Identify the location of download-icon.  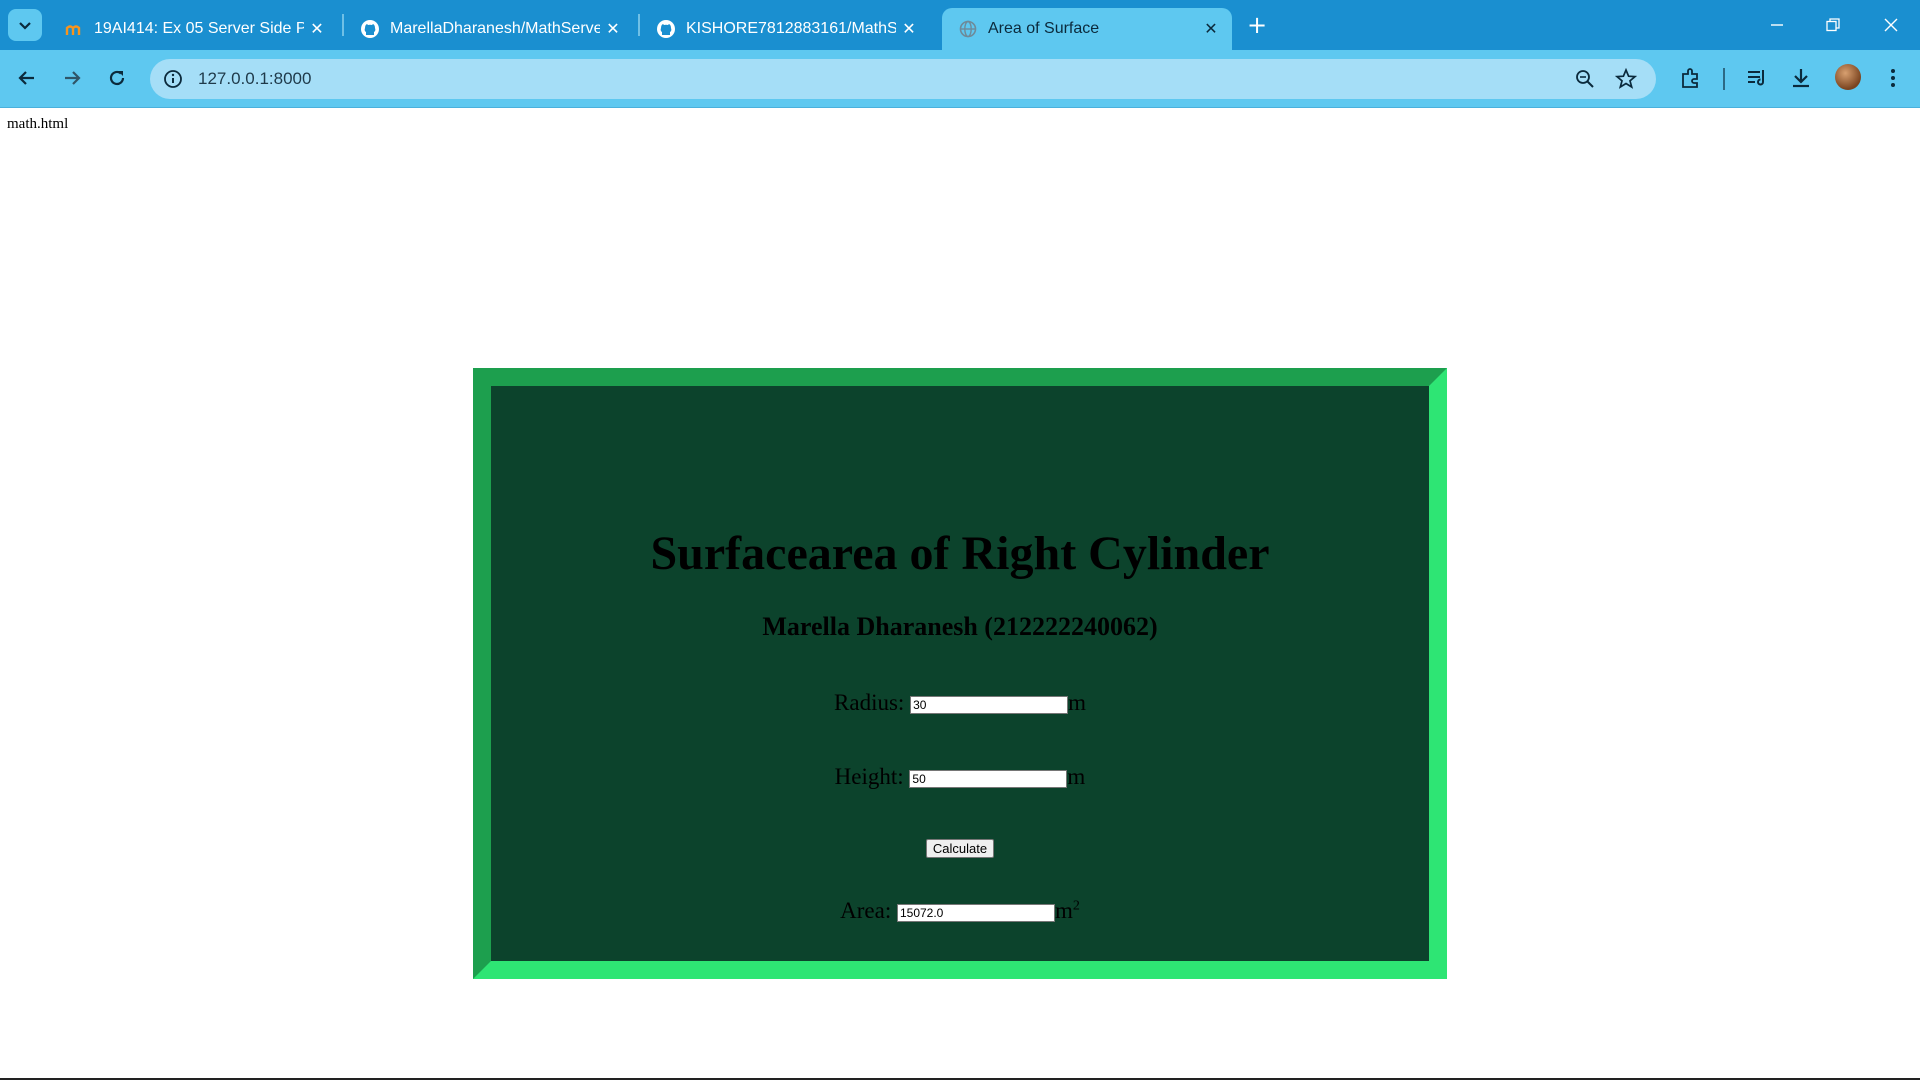
(1801, 78).